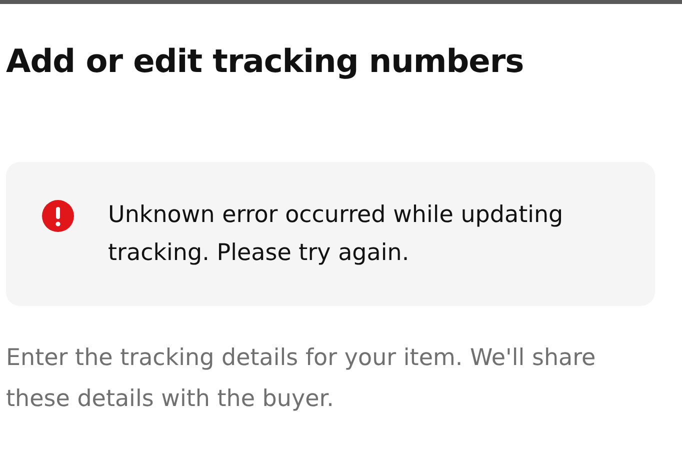 Image resolution: width=682 pixels, height=454 pixels. What do you see at coordinates (265, 61) in the screenshot?
I see `page-title: Add or edit tracking numbers` at bounding box center [265, 61].